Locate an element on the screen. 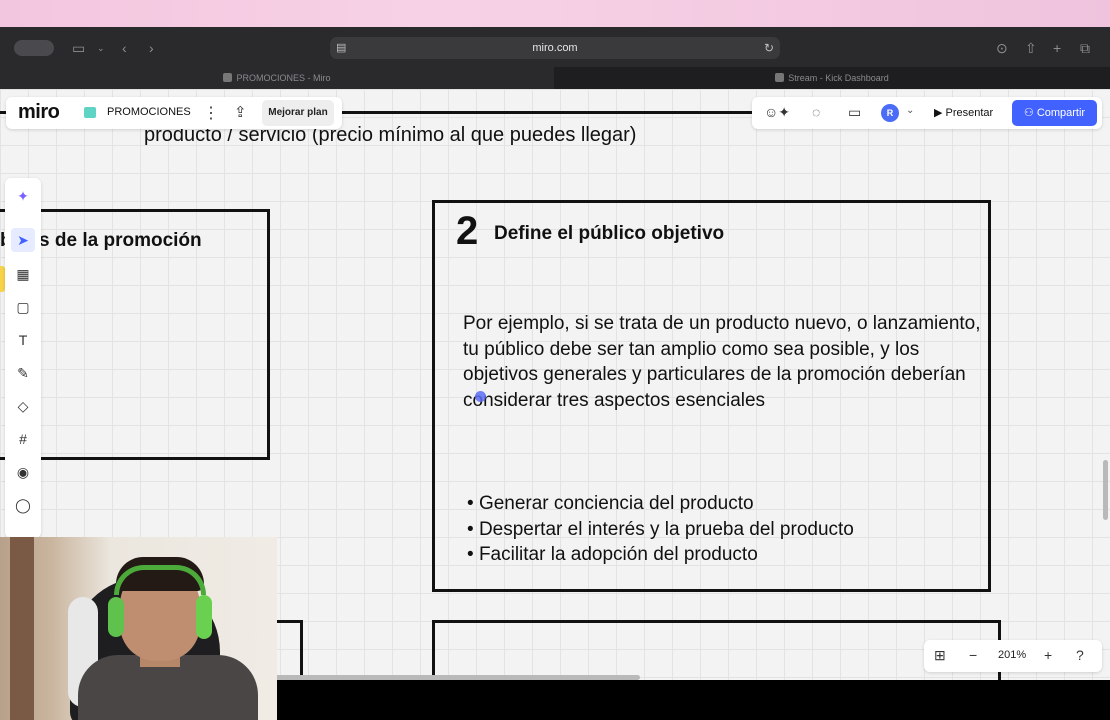 The image size is (1110, 720). export-icon: ⇪ is located at coordinates (240, 112).